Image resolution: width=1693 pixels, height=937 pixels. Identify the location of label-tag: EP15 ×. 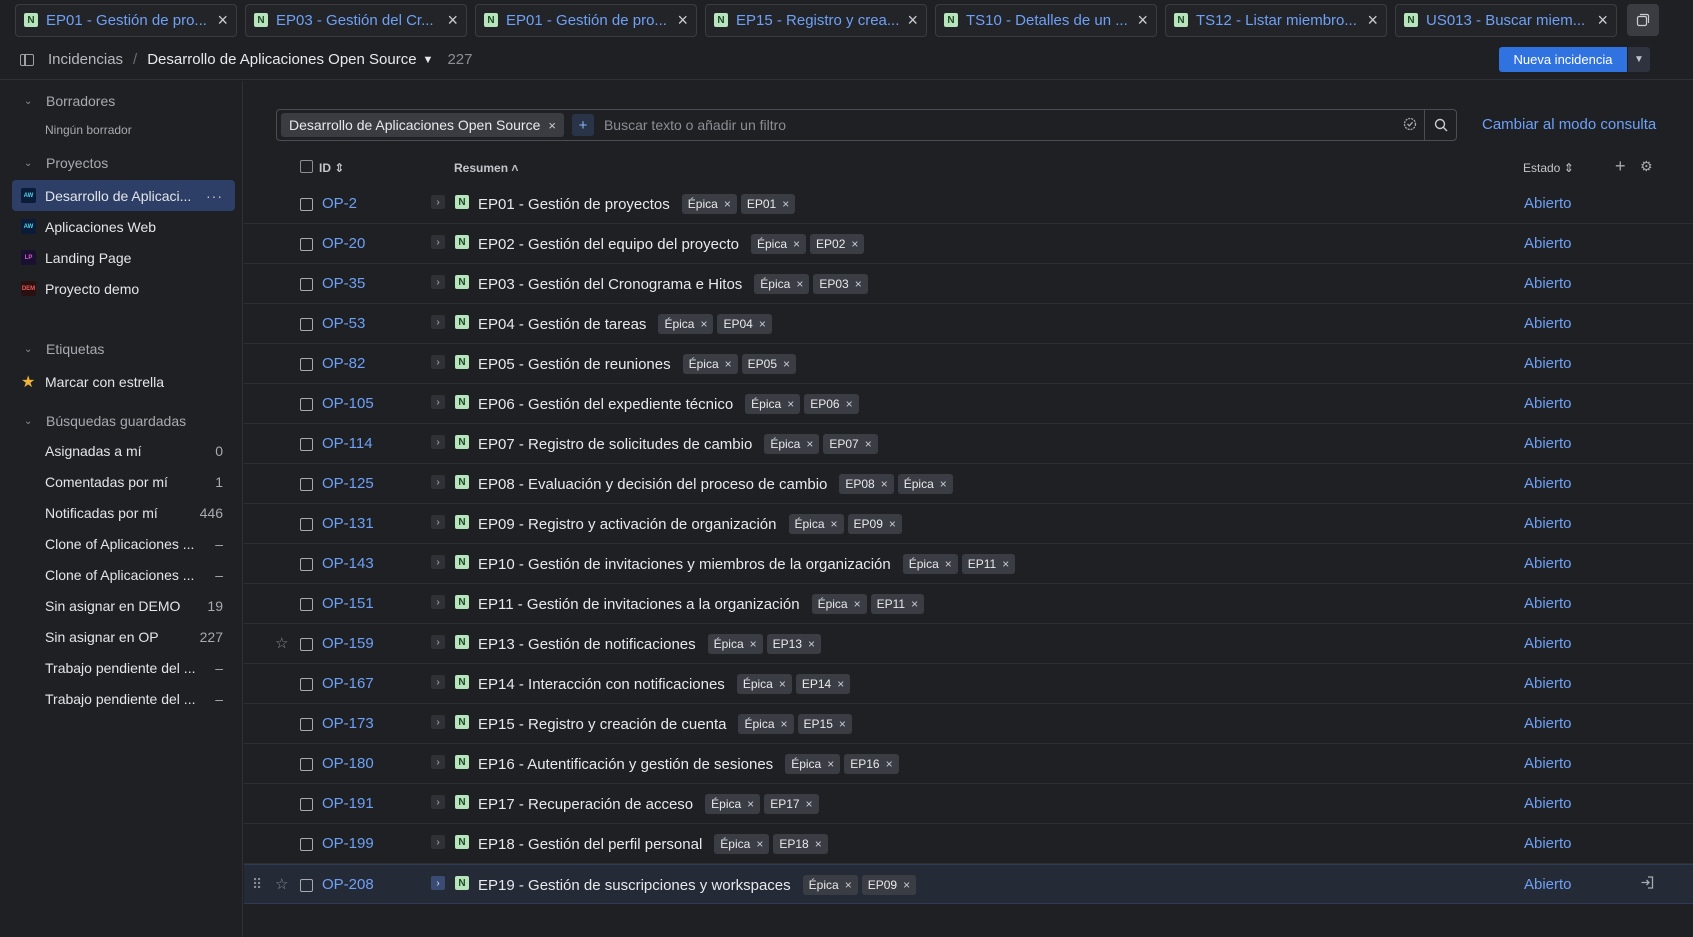
(824, 724).